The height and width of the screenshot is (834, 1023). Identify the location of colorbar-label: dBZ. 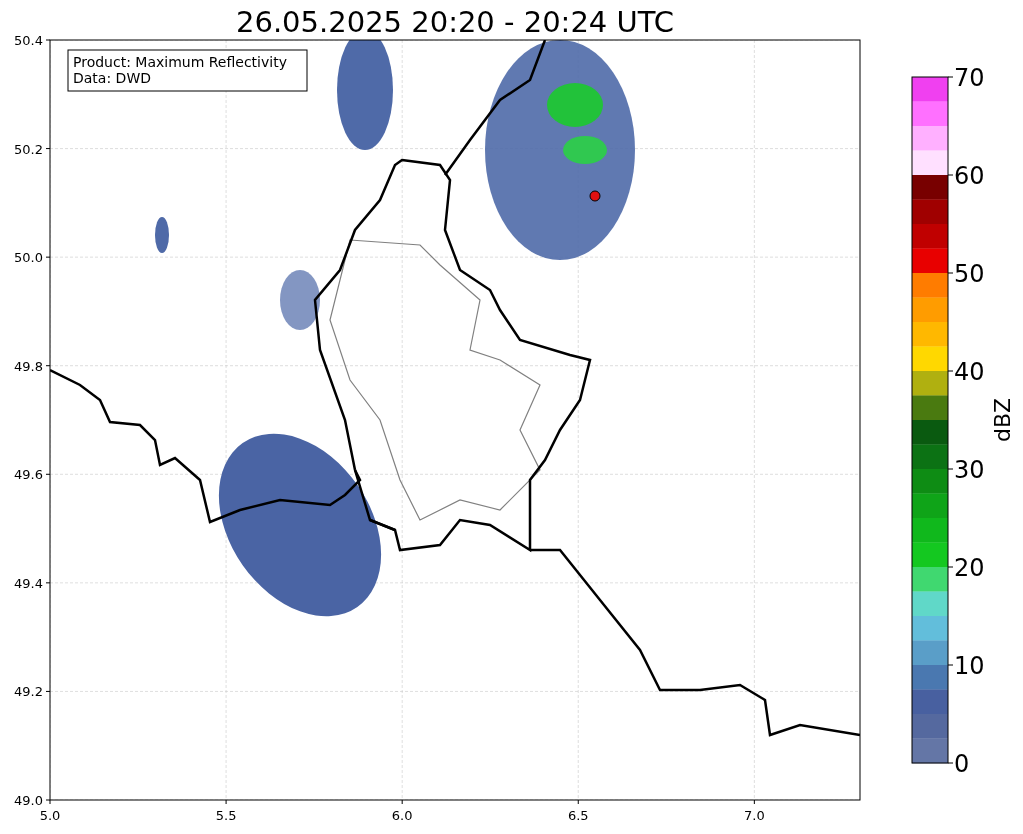
(1002, 420).